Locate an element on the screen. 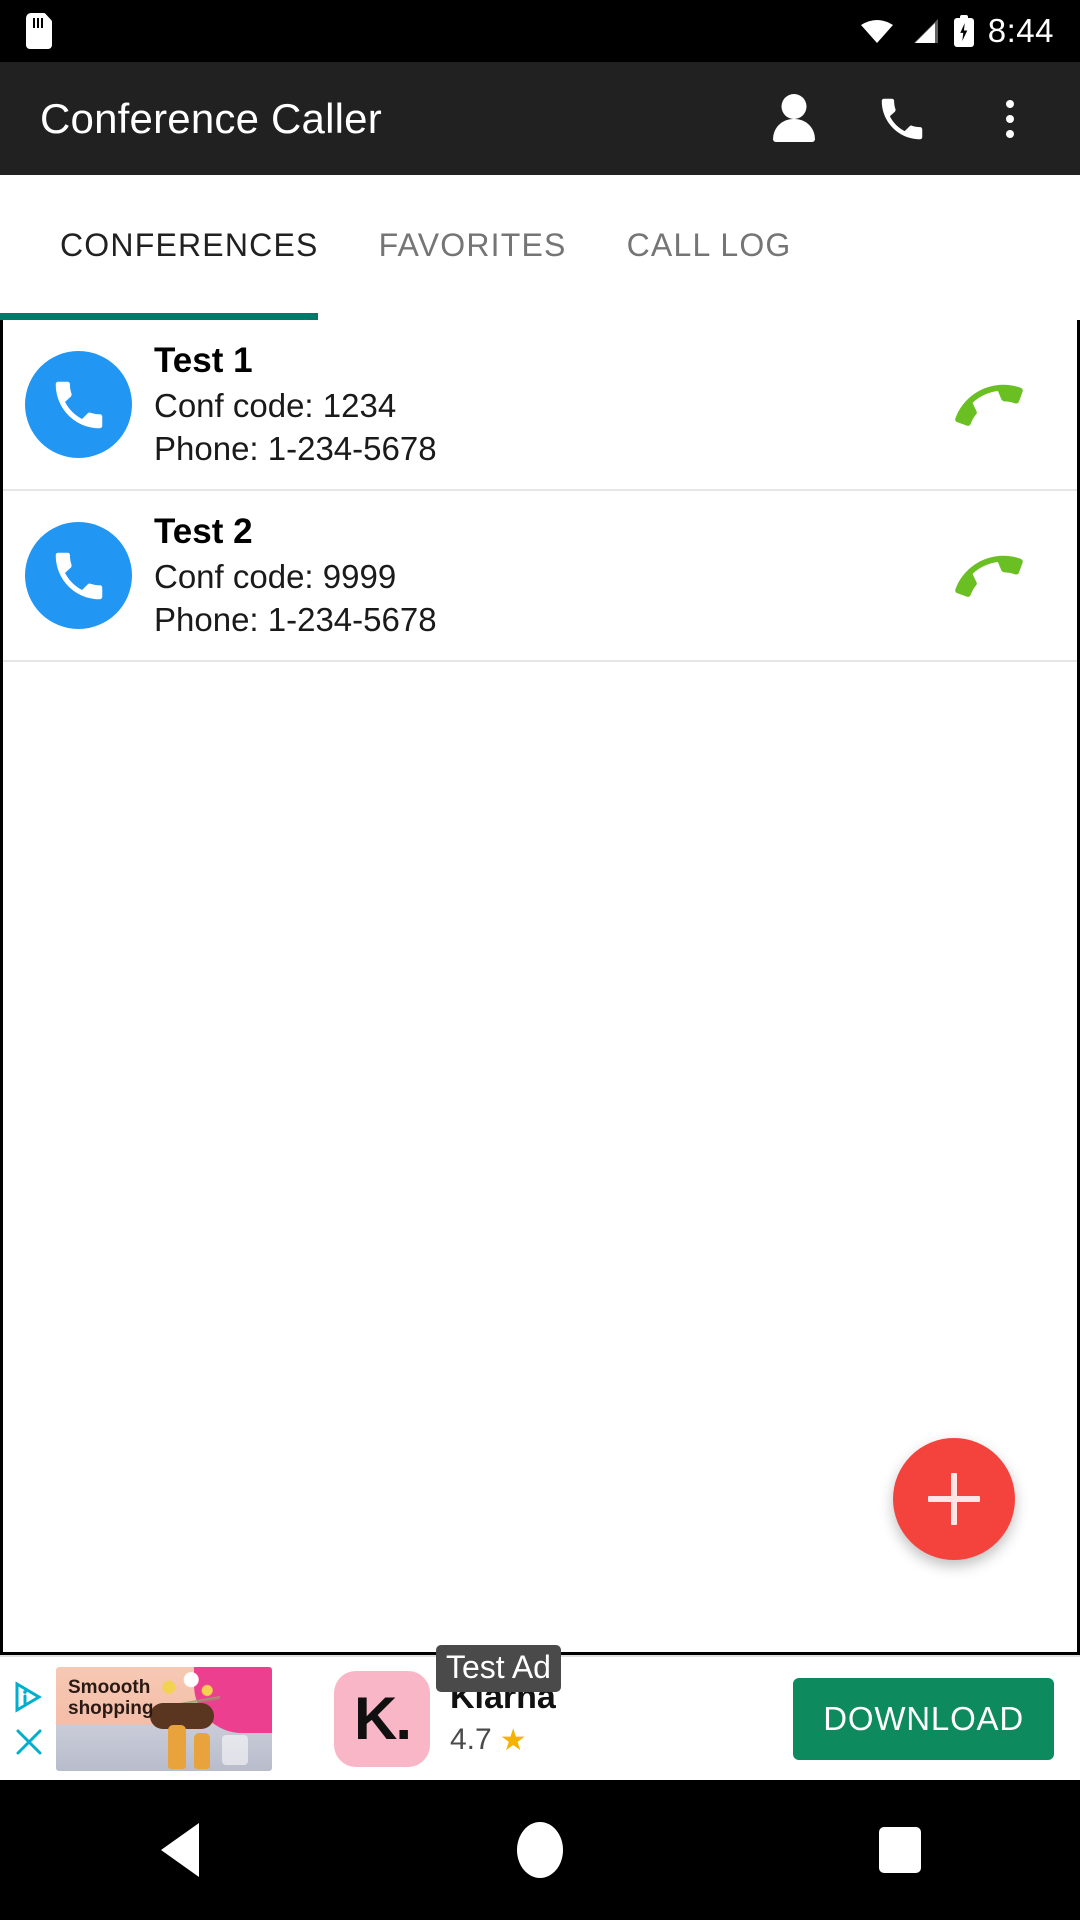  status-bar-clock: 8:44 is located at coordinates (1020, 30).